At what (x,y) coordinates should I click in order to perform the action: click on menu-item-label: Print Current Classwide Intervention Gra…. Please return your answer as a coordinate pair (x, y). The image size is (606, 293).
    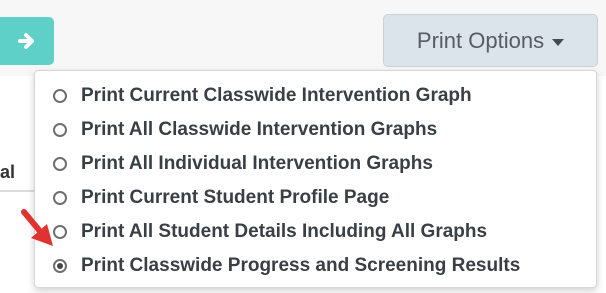
    Looking at the image, I should click on (276, 95).